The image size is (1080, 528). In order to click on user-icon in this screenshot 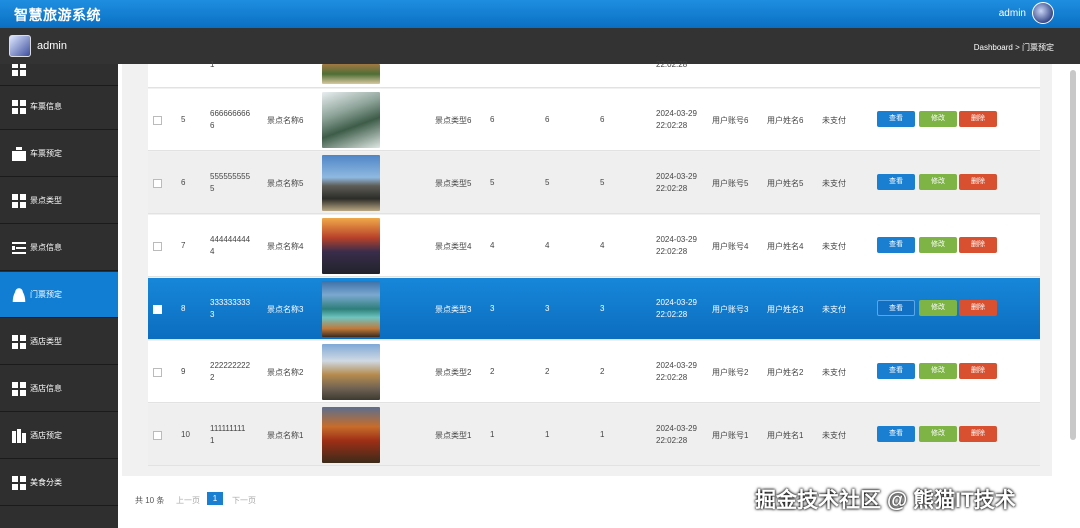, I will do `click(19, 295)`.